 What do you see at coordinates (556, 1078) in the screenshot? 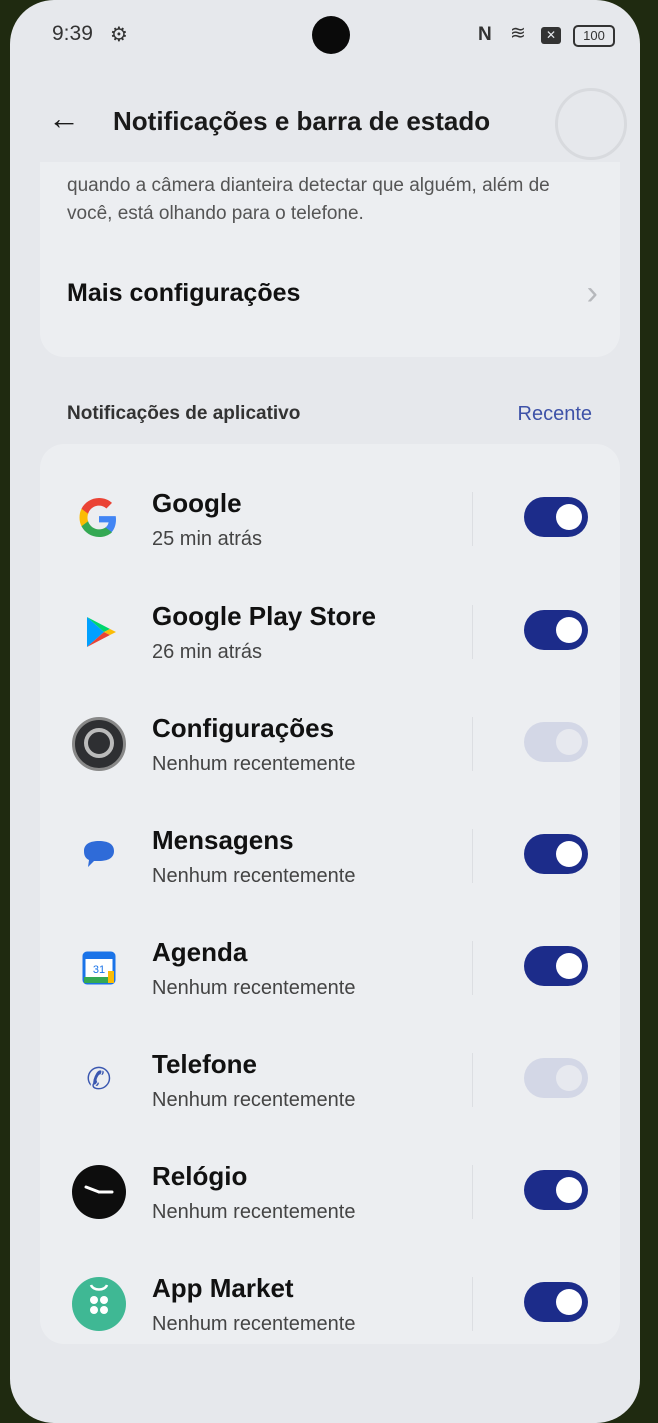
I see `notification-toggle-phone` at bounding box center [556, 1078].